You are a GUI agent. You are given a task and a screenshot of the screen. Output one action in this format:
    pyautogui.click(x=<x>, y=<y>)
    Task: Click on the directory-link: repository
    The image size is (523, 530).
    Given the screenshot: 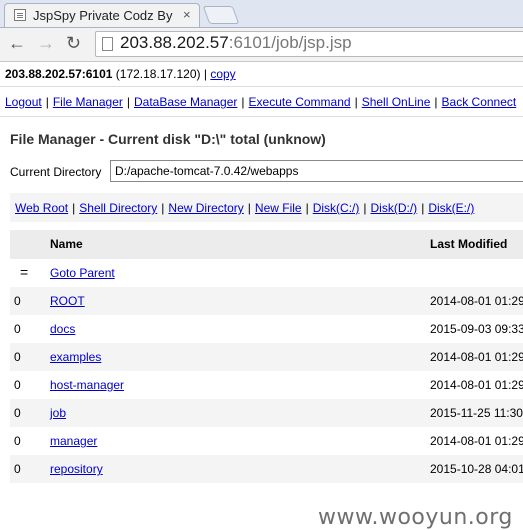 What is the action you would take?
    pyautogui.click(x=76, y=469)
    